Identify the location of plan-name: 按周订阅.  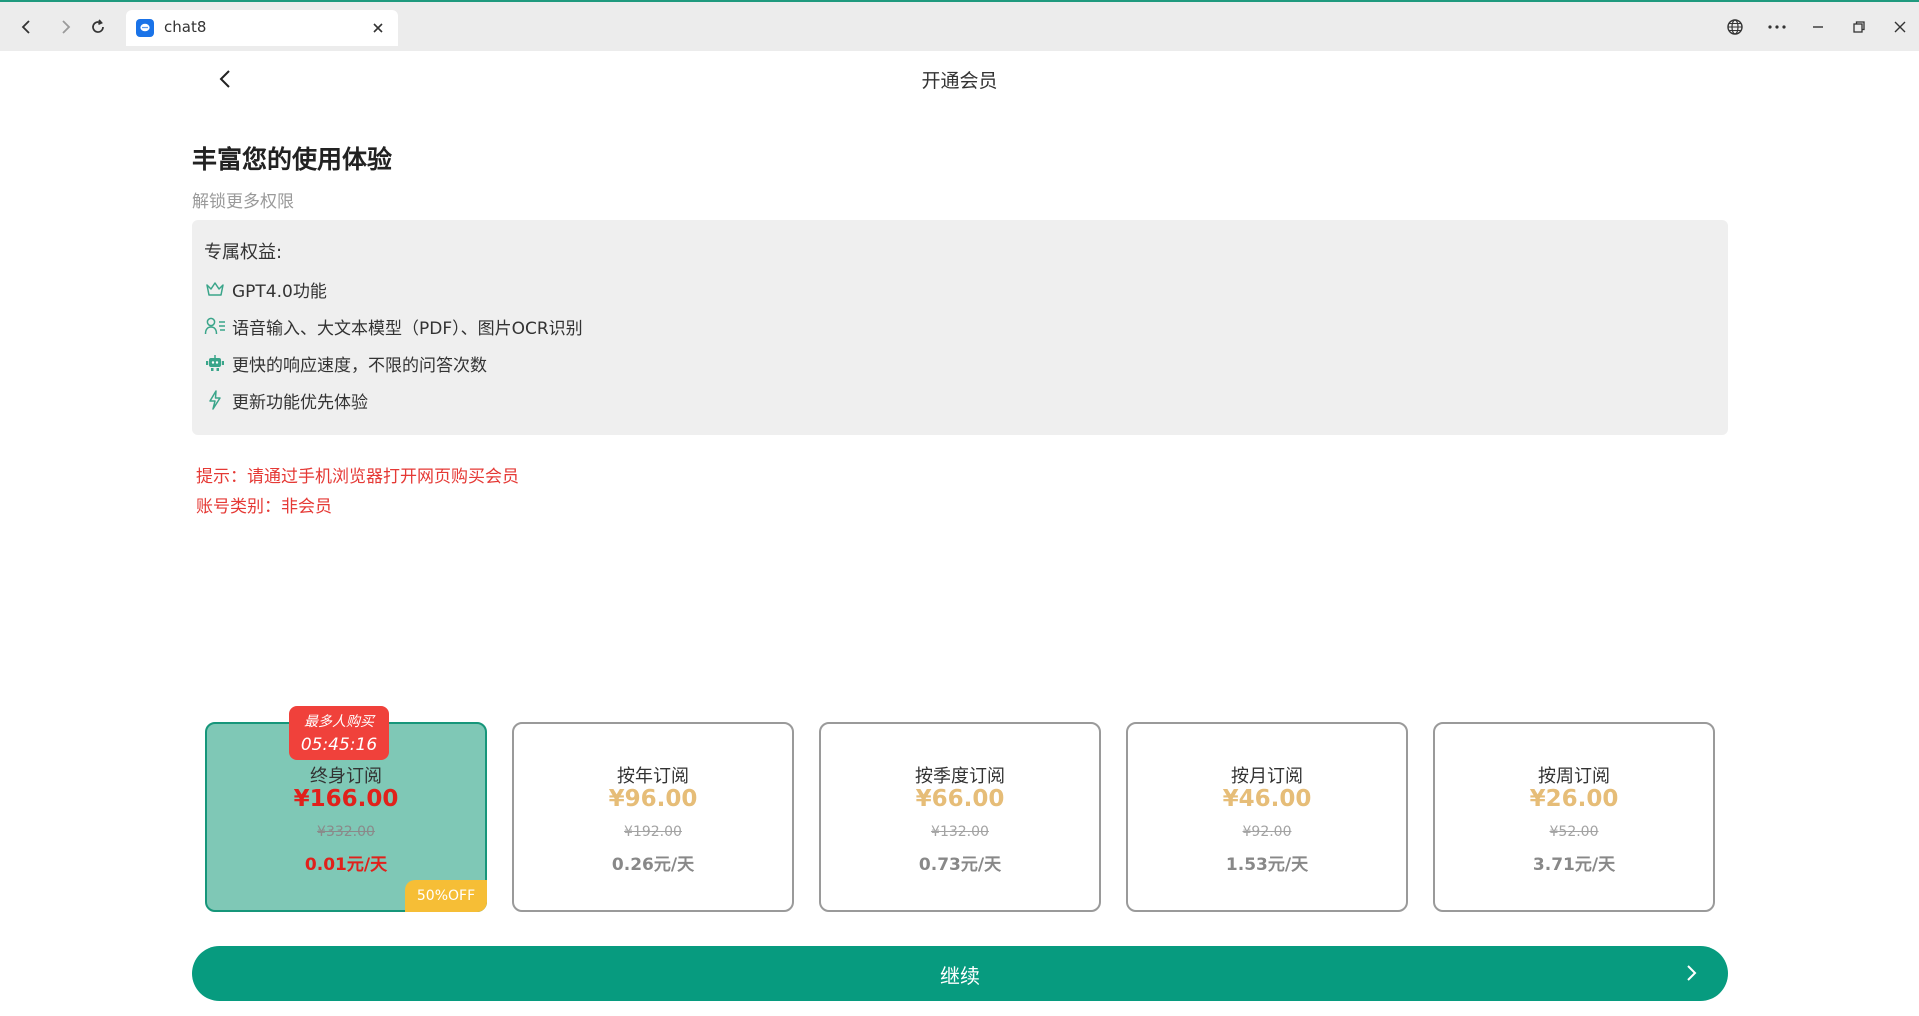
(1574, 776).